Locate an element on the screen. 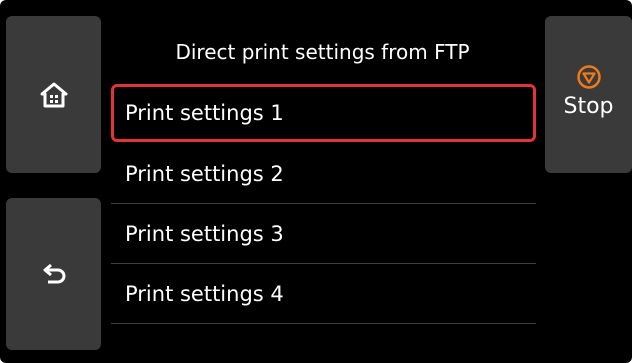 Image resolution: width=632 pixels, height=363 pixels. home-button is located at coordinates (53, 94).